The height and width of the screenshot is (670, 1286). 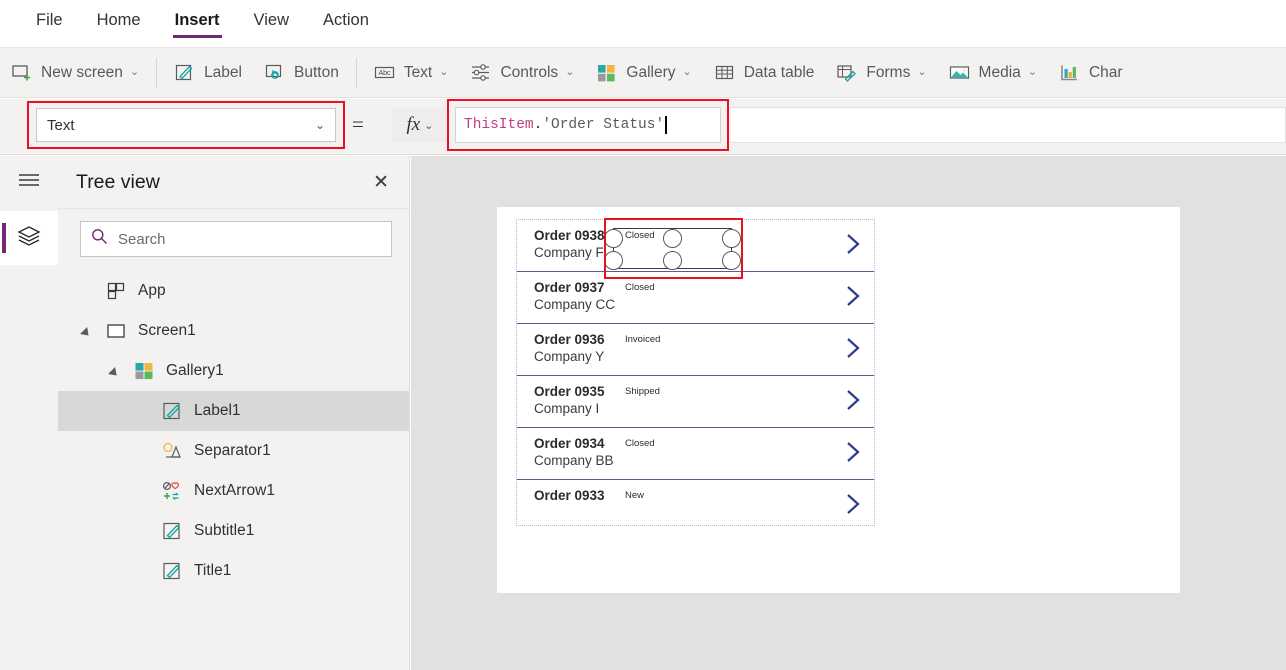 I want to click on tree-view-rail-button, so click(x=29, y=238).